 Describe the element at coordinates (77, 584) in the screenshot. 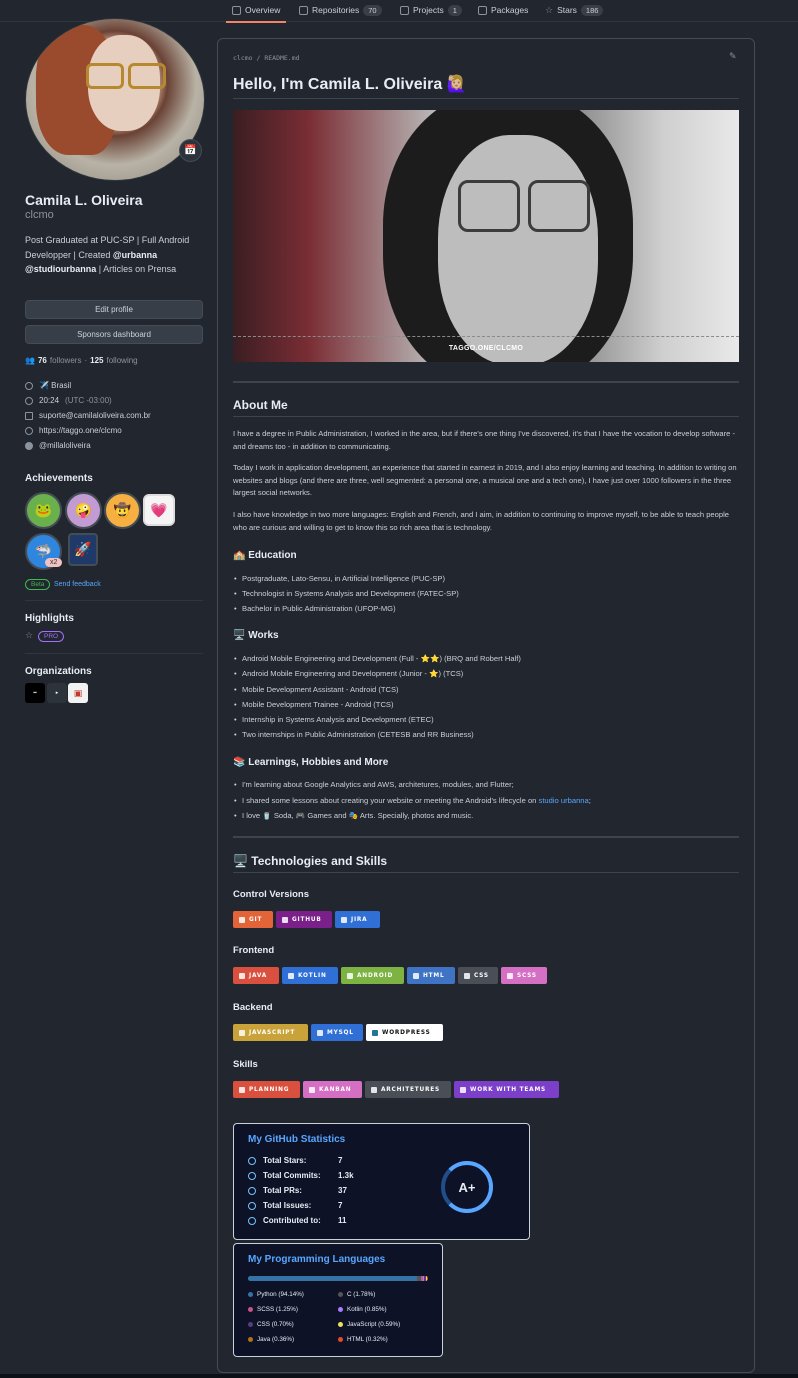

I see `send-feedback-link: Send feedback` at that location.